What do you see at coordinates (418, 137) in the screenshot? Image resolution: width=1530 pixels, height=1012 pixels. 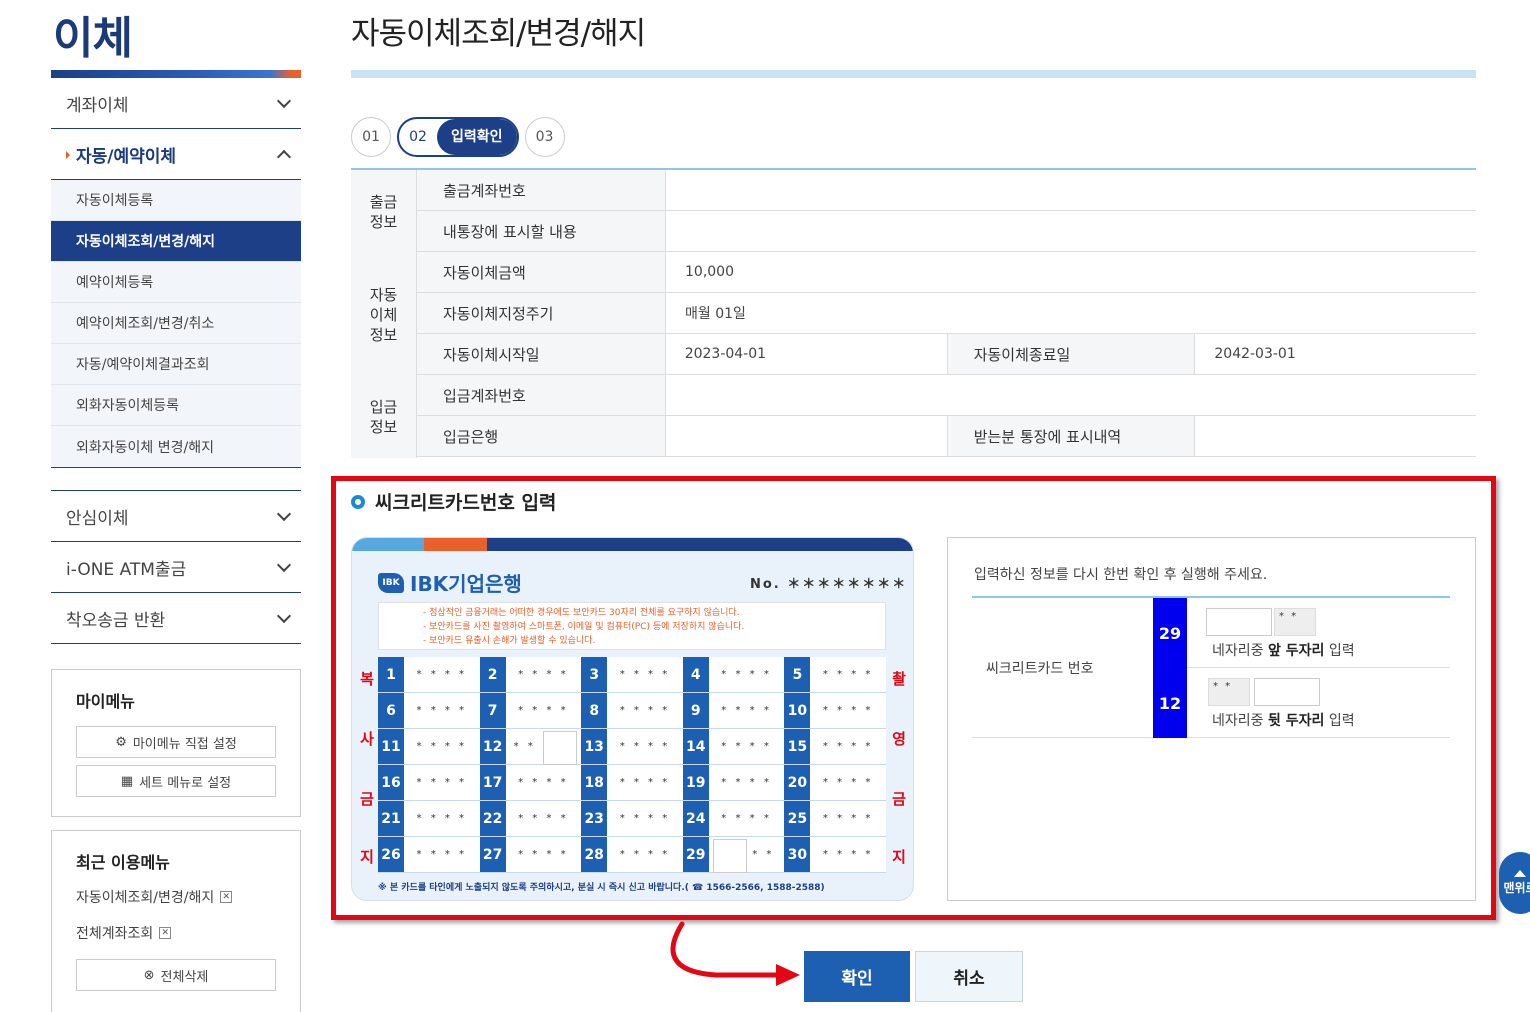 I see `step-2-number: 02` at bounding box center [418, 137].